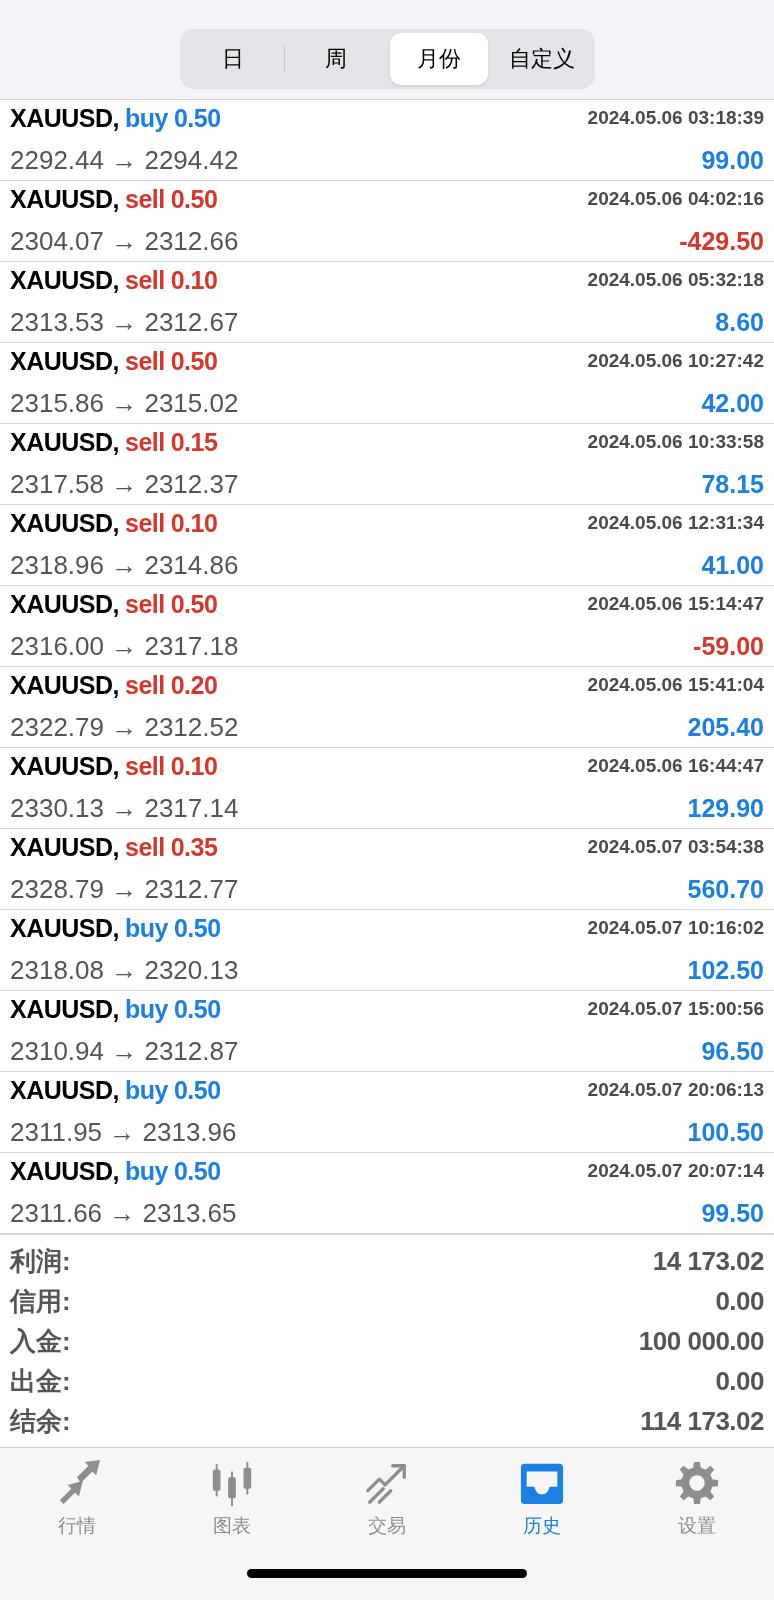 The height and width of the screenshot is (1600, 774). I want to click on tab-bar-item: 交易, so click(387, 1500).